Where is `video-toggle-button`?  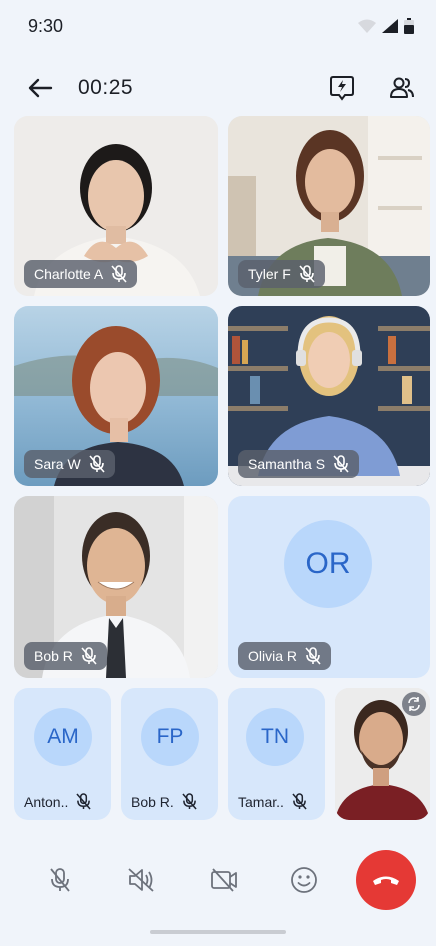 video-toggle-button is located at coordinates (224, 880).